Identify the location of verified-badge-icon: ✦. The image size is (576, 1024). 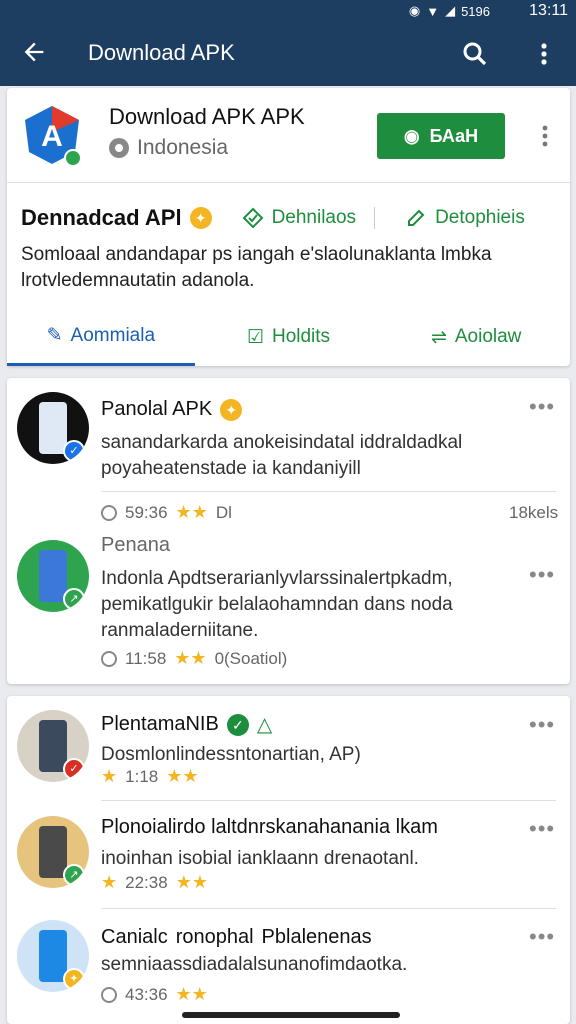
(200, 218).